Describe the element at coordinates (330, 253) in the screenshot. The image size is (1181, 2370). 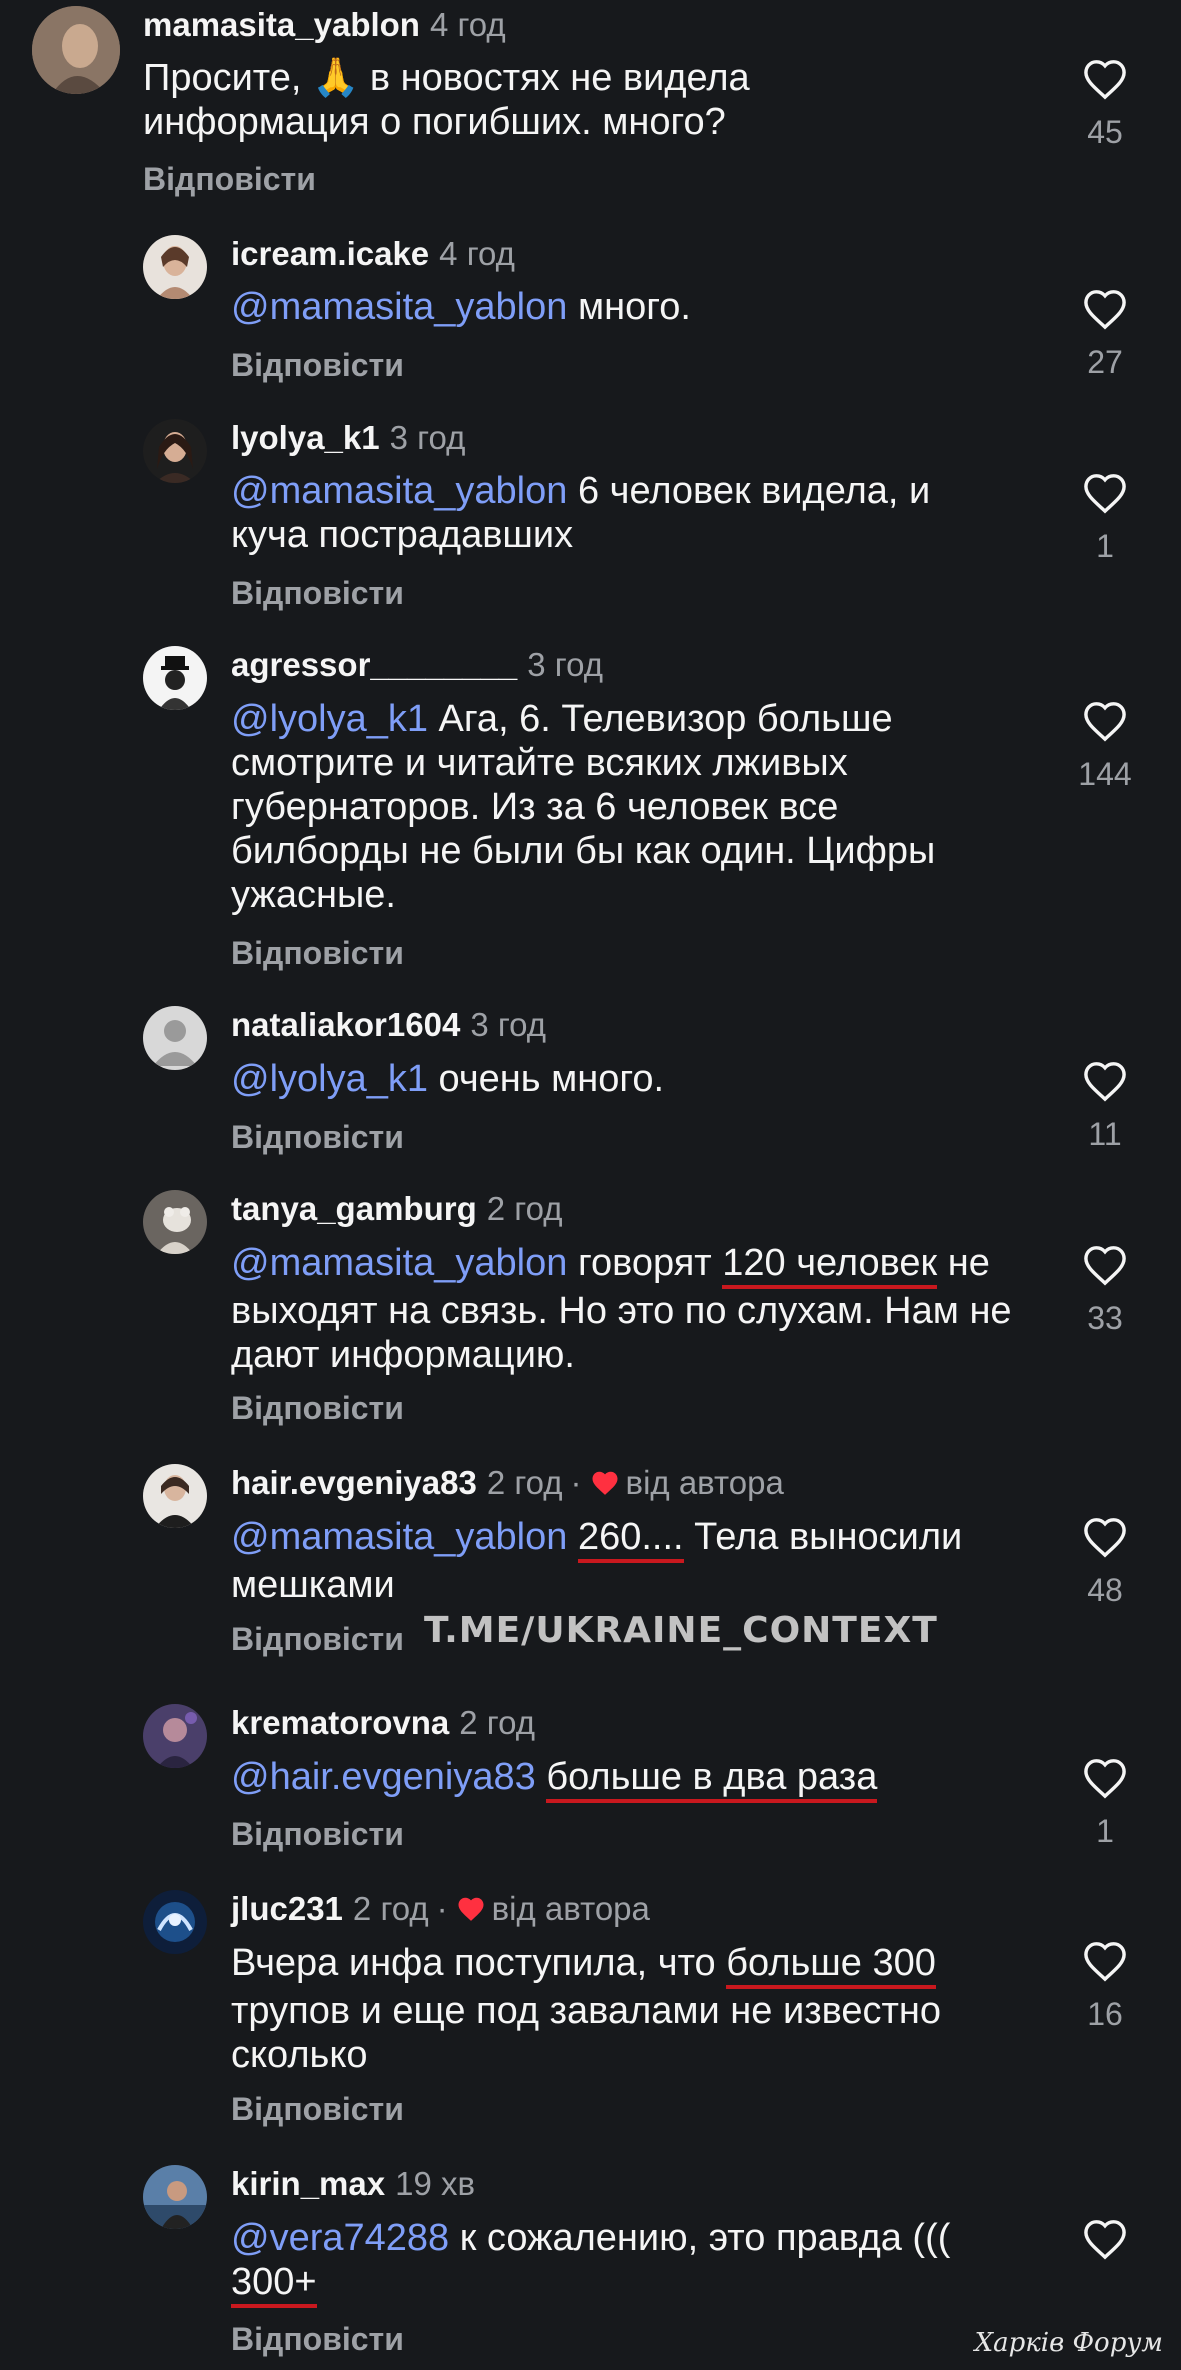
I see `username: icream.icake` at that location.